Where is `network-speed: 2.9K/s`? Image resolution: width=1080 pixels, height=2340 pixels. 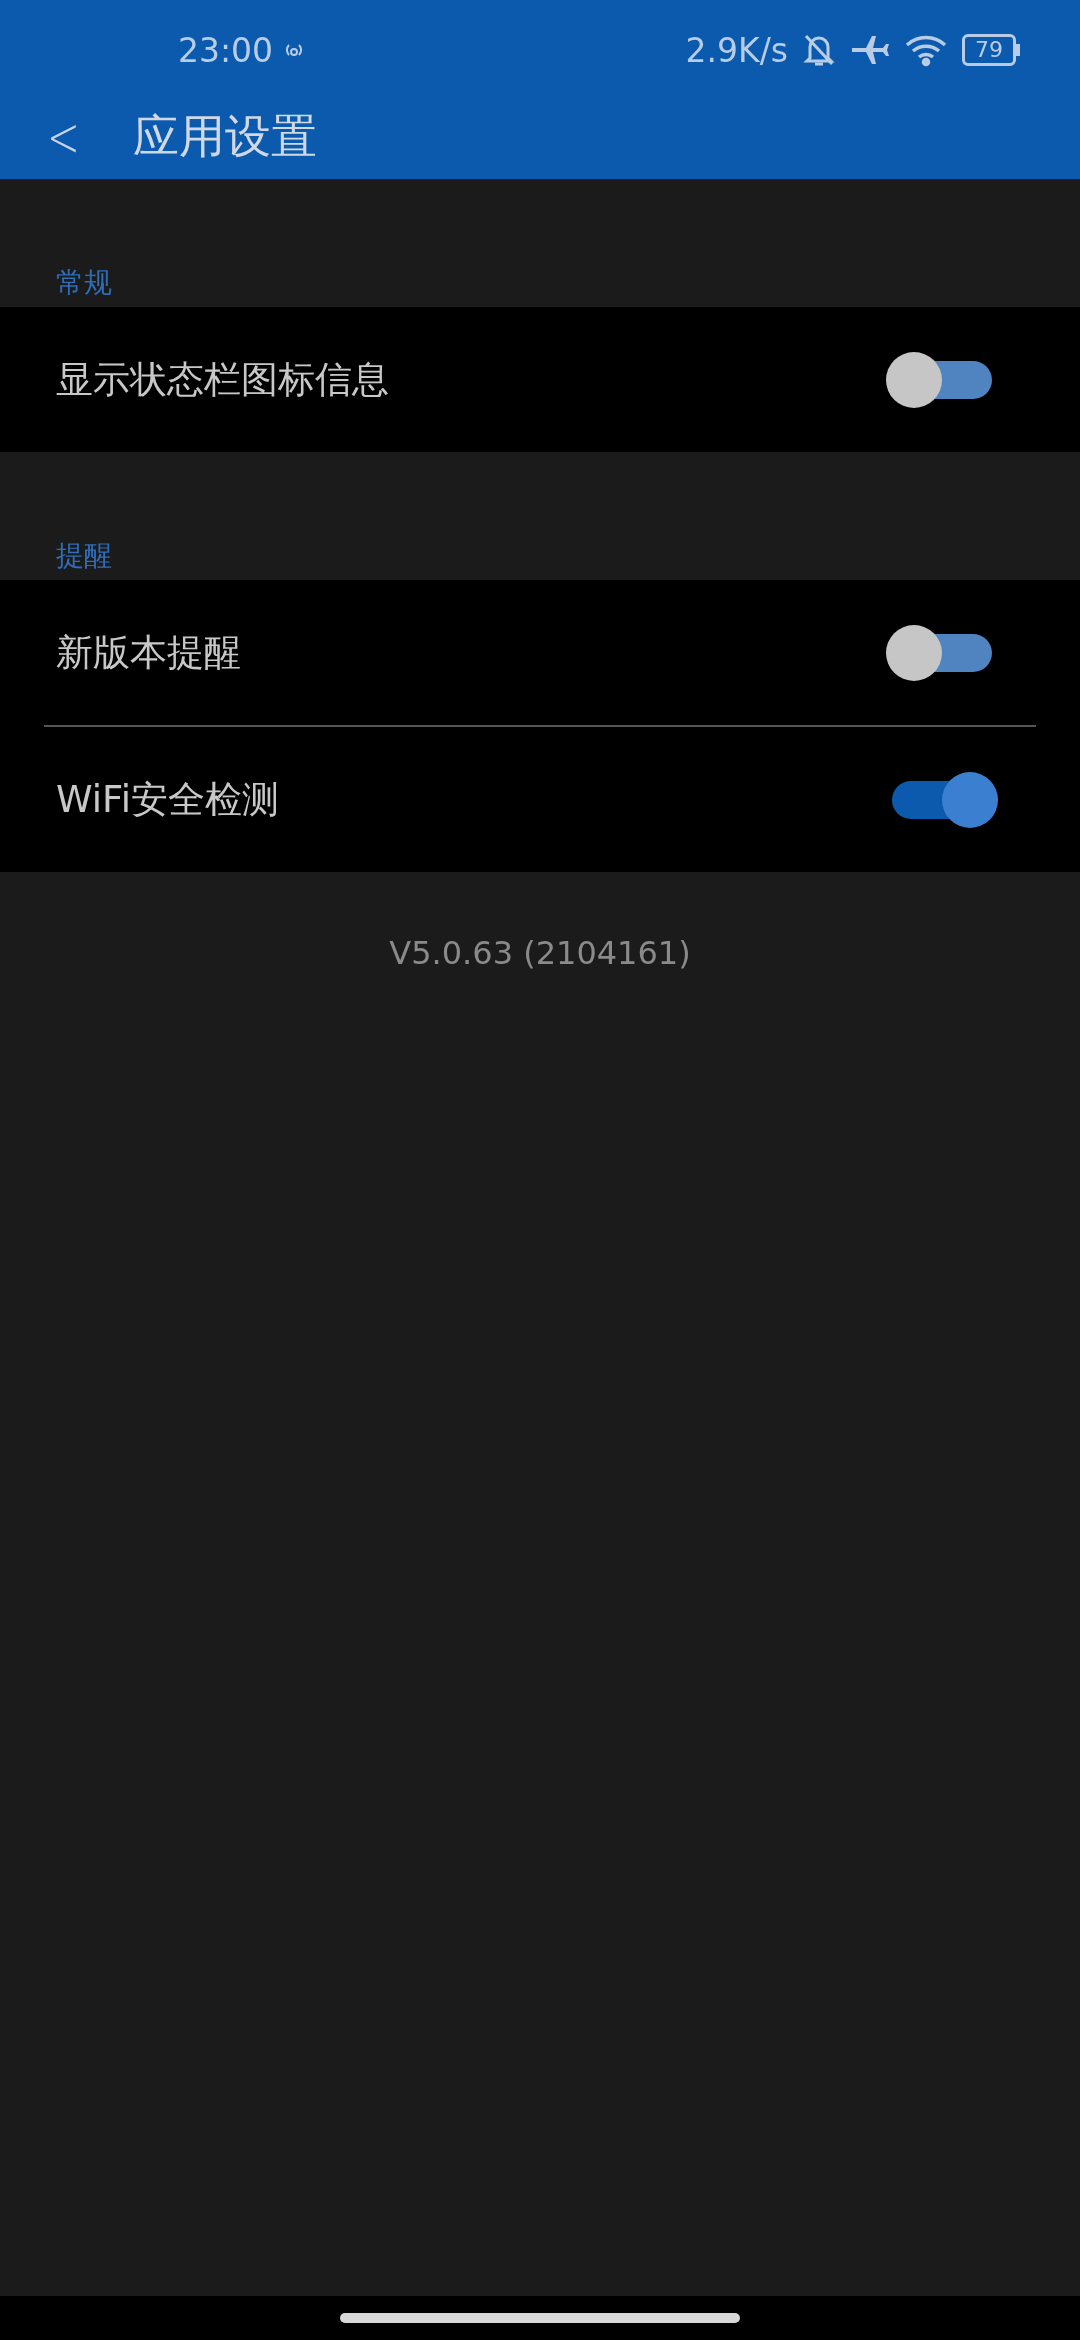 network-speed: 2.9K/s is located at coordinates (736, 50).